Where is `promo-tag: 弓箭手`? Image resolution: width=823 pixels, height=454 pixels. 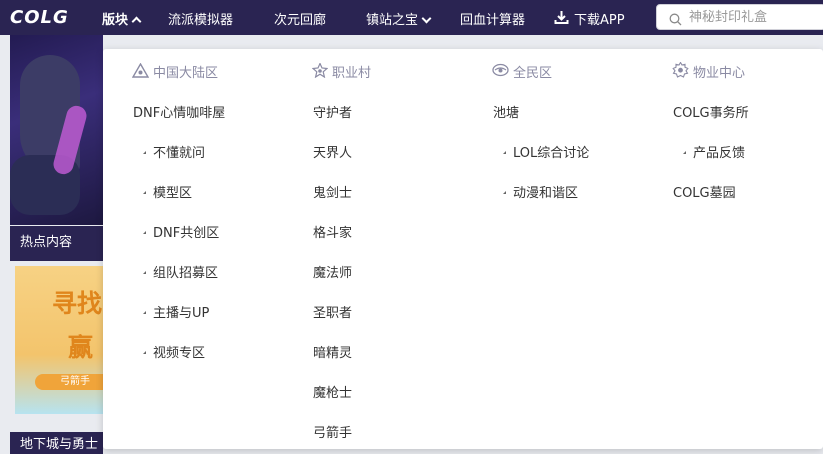 promo-tag: 弓箭手 is located at coordinates (69, 382).